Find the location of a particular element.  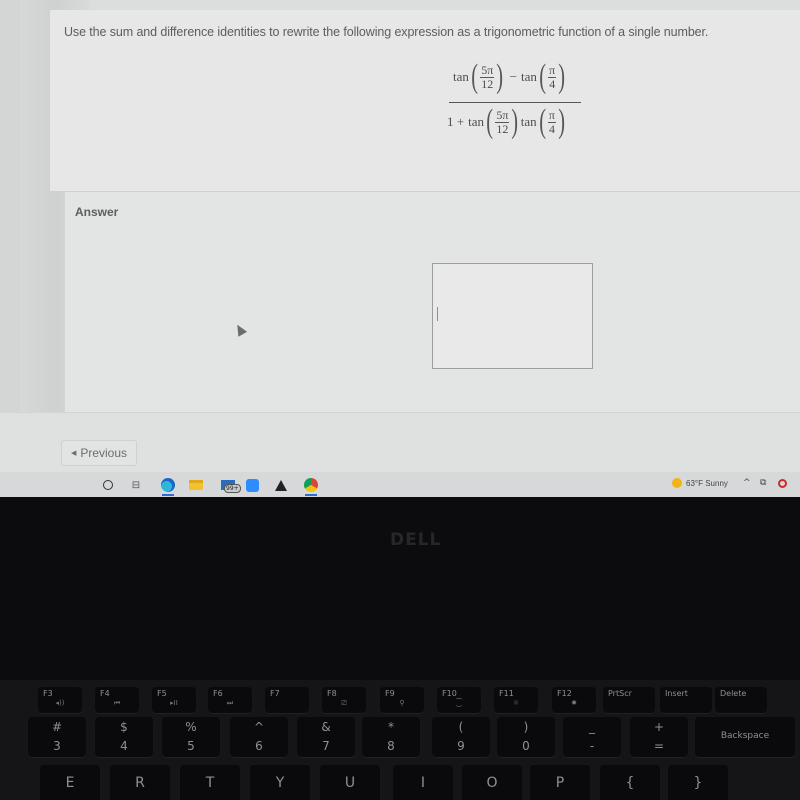

key-lower-symbol: 5 is located at coordinates (191, 746).